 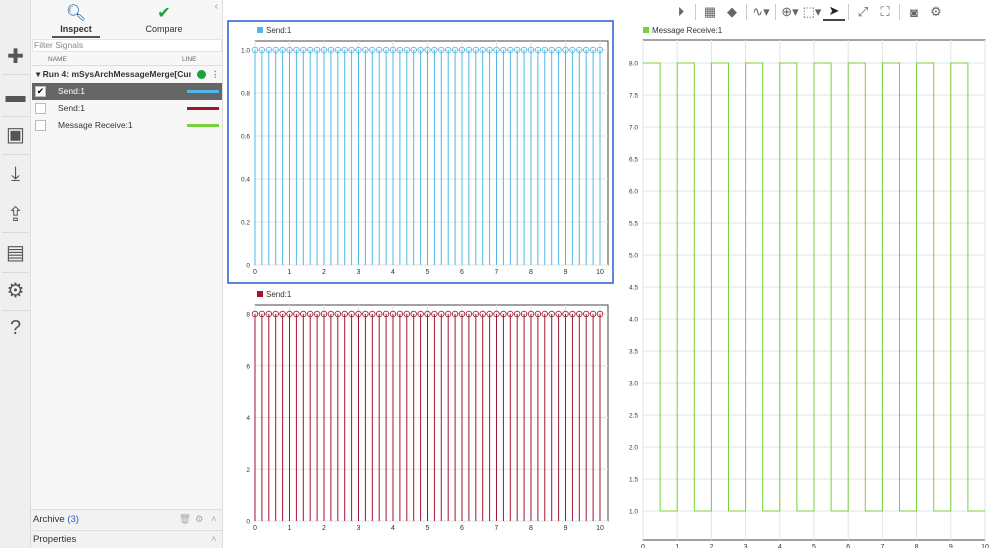 I want to click on y-tick-label: 5.0, so click(x=633, y=256).